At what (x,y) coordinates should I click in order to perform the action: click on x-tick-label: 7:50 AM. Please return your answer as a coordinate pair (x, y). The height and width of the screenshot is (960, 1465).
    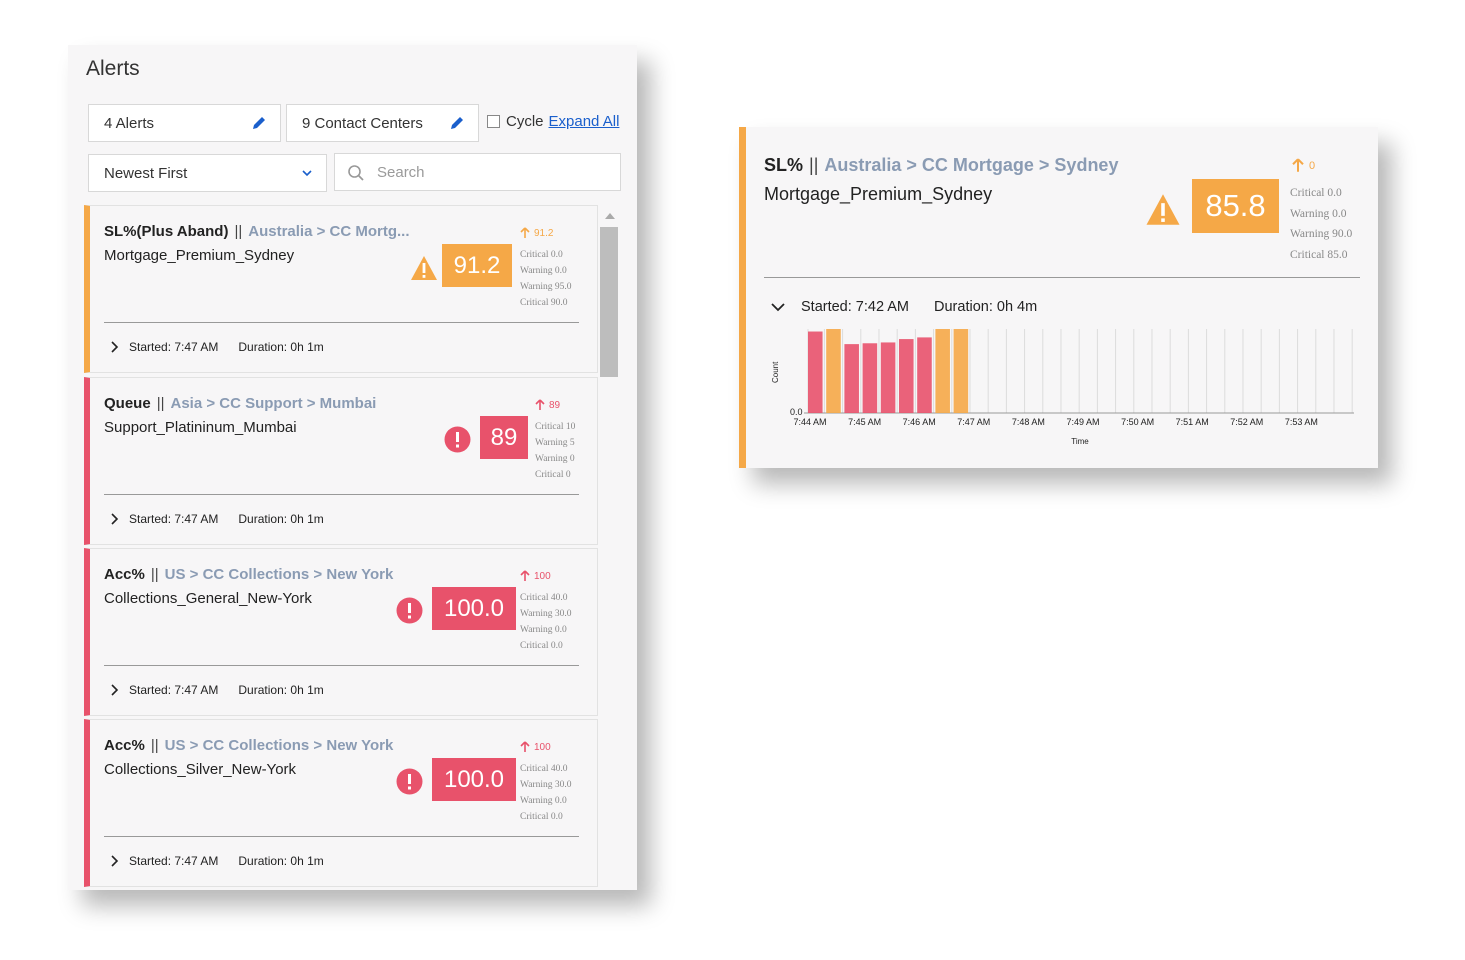
    Looking at the image, I should click on (1137, 422).